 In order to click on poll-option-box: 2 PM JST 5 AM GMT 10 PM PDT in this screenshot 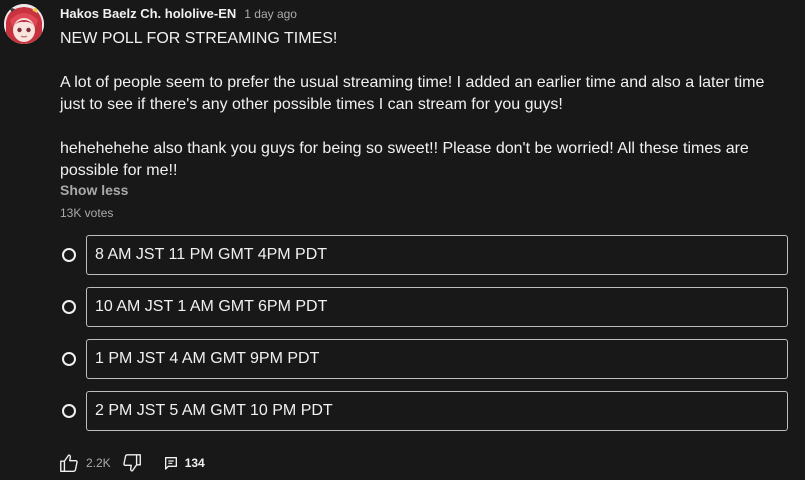, I will do `click(437, 411)`.